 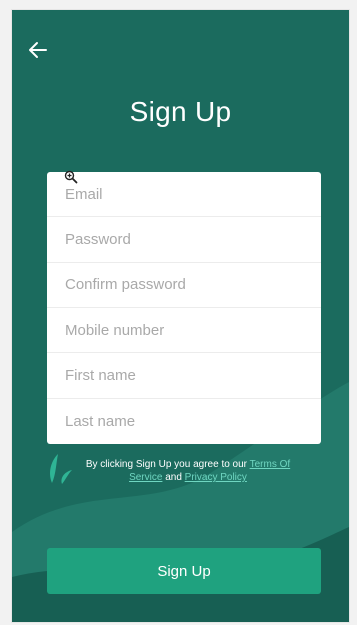 I want to click on arrow-left-icon, so click(x=38, y=50).